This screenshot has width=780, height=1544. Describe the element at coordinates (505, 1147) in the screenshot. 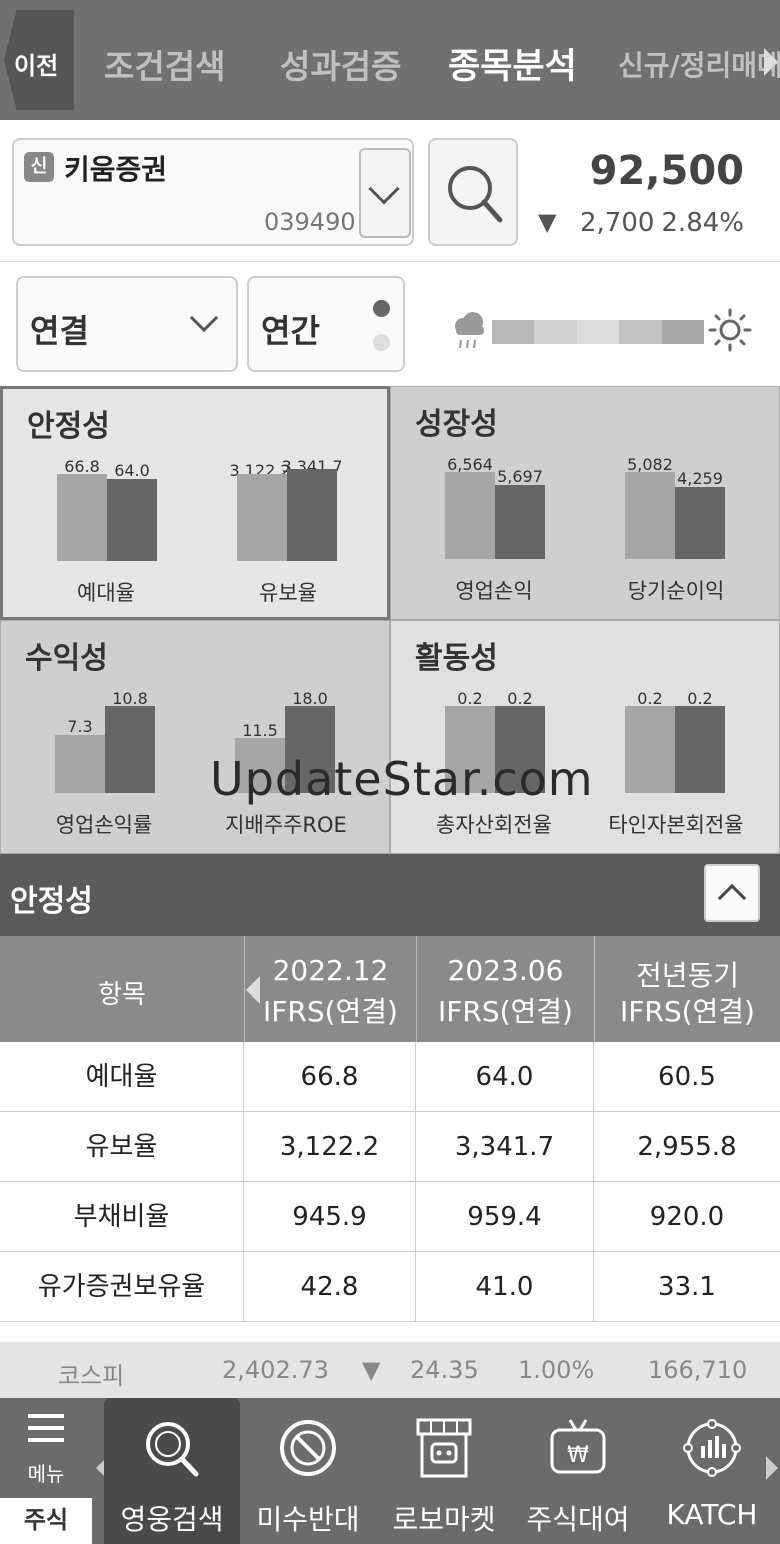

I see `table-cell: 3,341.7` at that location.